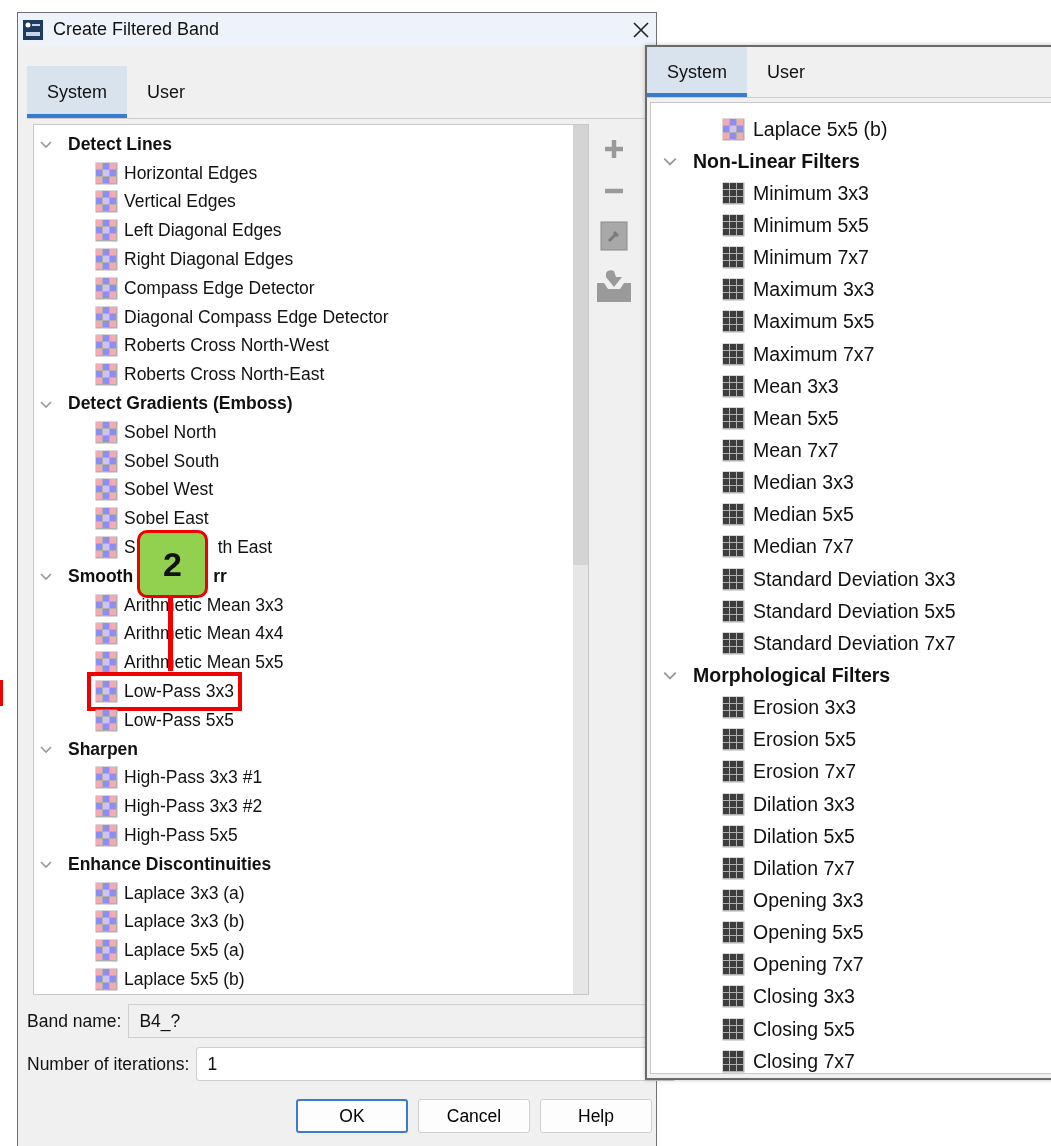 The image size is (1051, 1146). What do you see at coordinates (130, 548) in the screenshot?
I see `filter-item: S` at bounding box center [130, 548].